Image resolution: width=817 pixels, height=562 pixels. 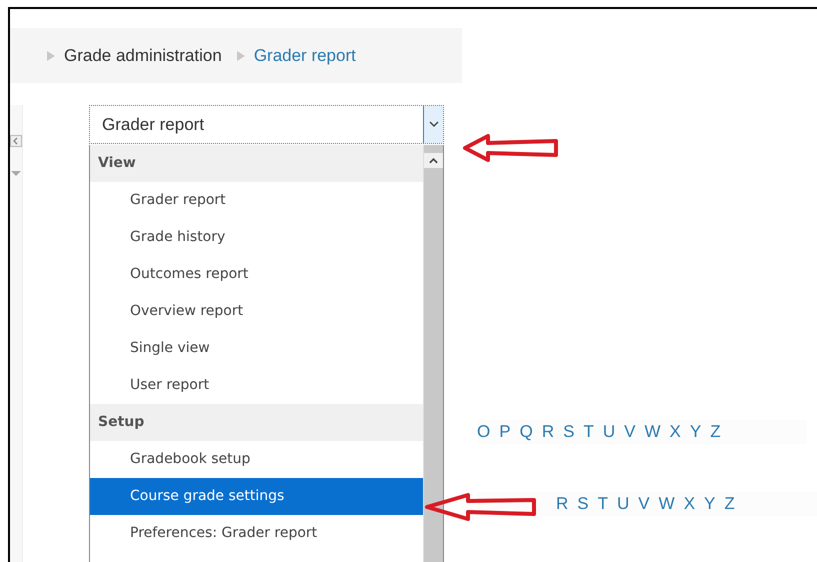 What do you see at coordinates (256, 385) in the screenshot?
I see `dropdown-option: User report` at bounding box center [256, 385].